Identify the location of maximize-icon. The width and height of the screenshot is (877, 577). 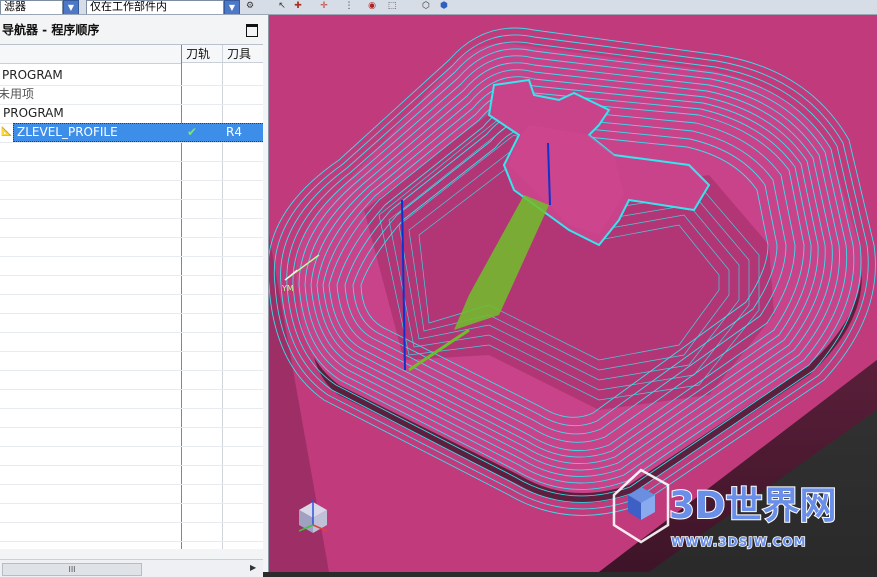
(252, 30).